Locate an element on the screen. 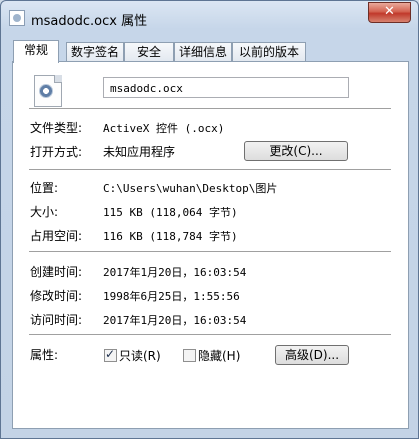  tab-security: 安全 is located at coordinates (149, 51).